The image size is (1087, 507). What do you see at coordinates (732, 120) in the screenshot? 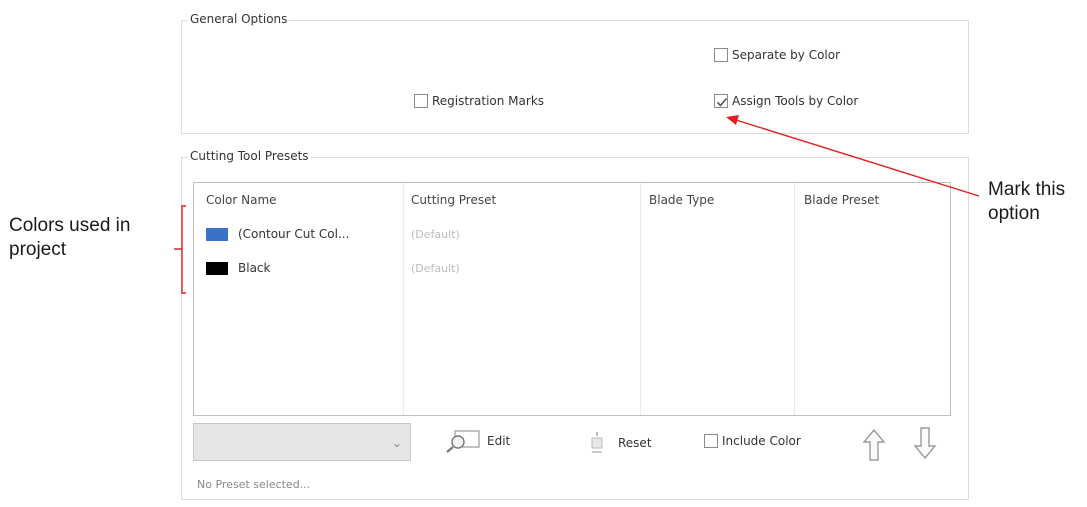
I see `arrowhead-icon` at bounding box center [732, 120].